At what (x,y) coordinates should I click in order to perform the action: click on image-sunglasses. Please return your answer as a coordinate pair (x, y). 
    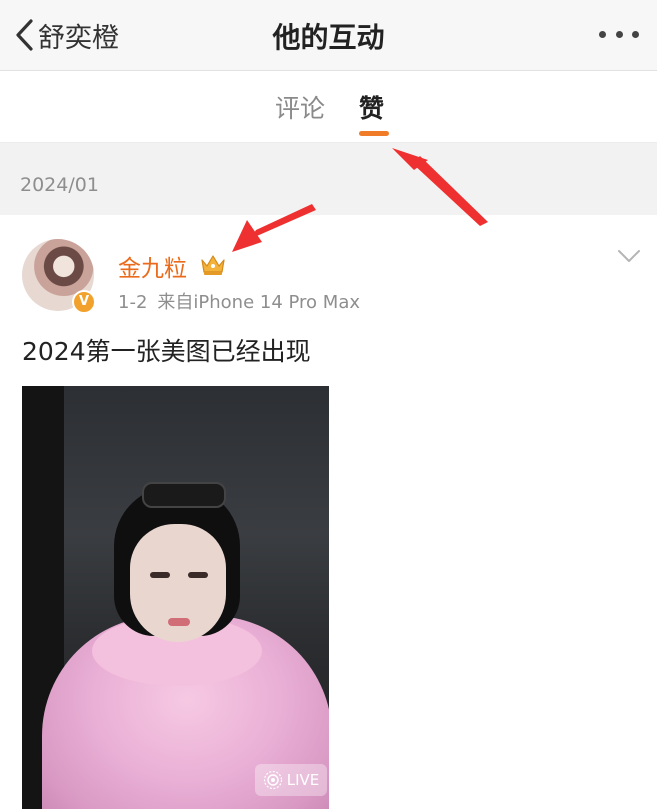
    Looking at the image, I should click on (184, 495).